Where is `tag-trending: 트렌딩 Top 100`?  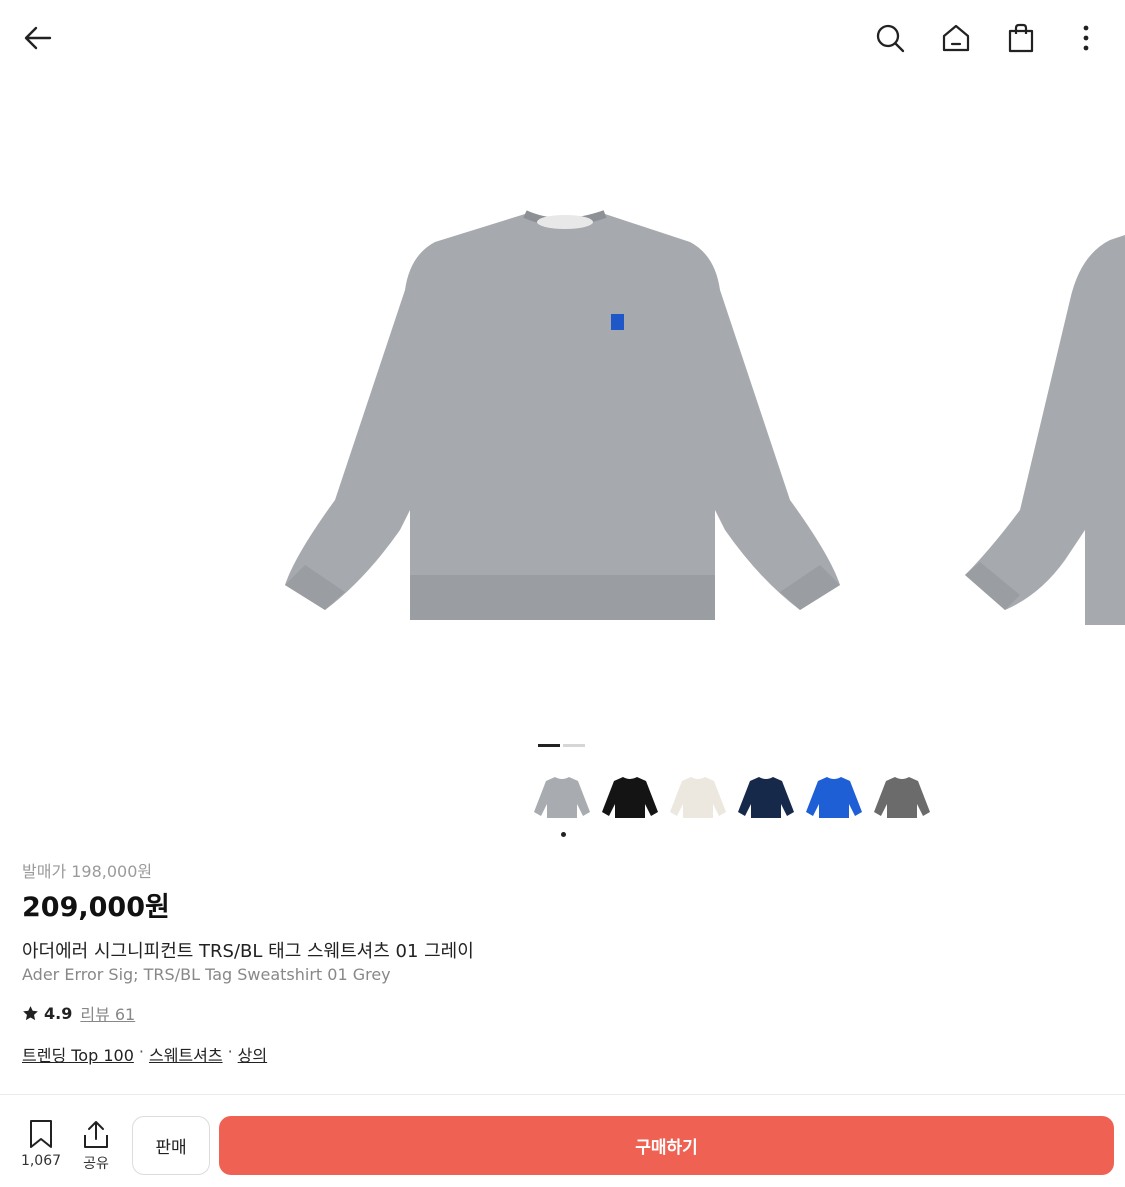 tag-trending: 트렌딩 Top 100 is located at coordinates (78, 1054).